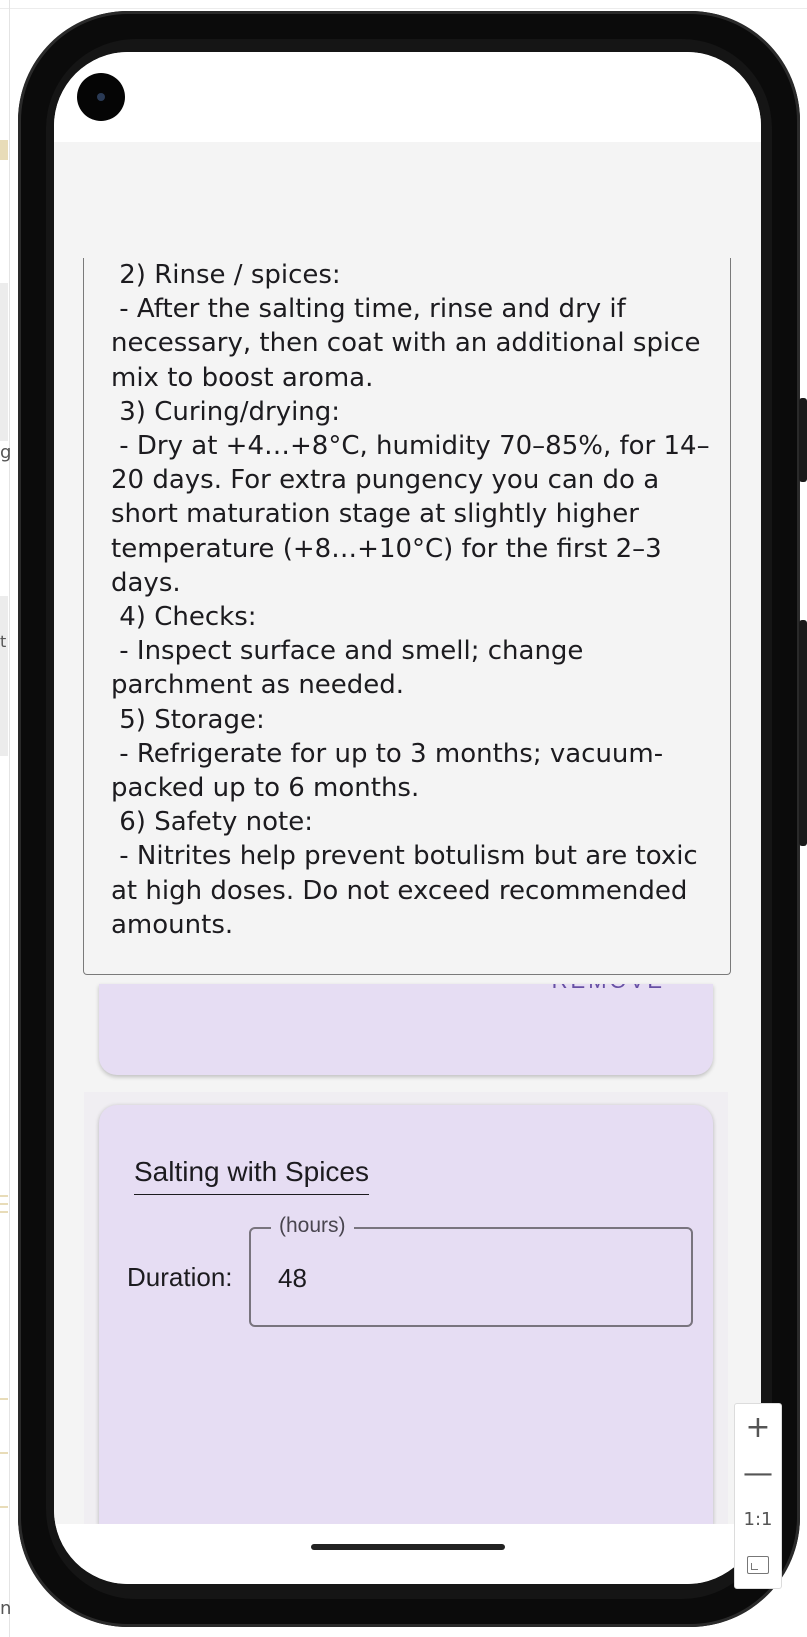  I want to click on remove-step-button: REMOVE, so click(608, 989).